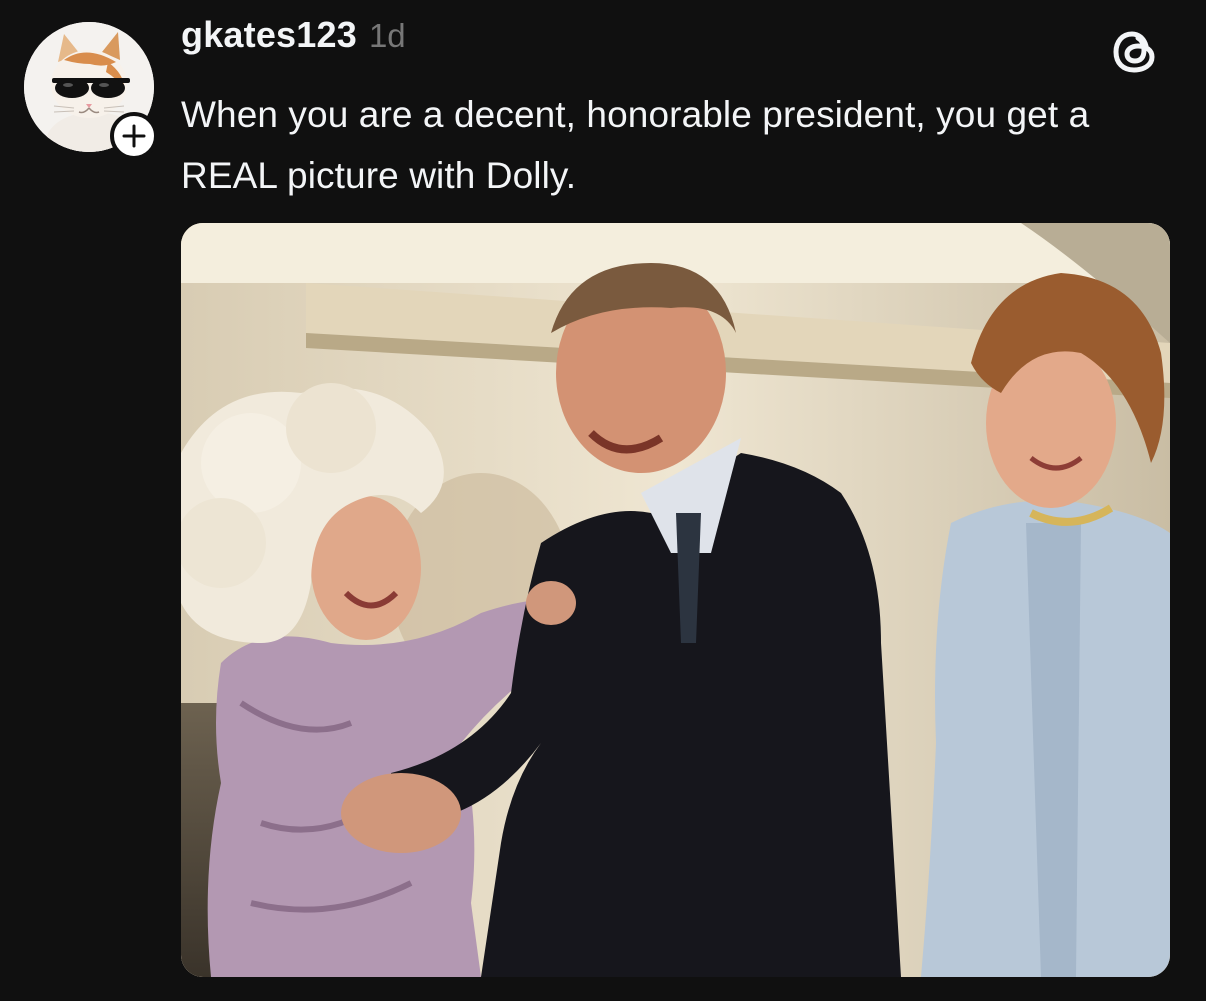 This screenshot has height=1001, width=1206. I want to click on post-header: gkates123 1d, so click(293, 38).